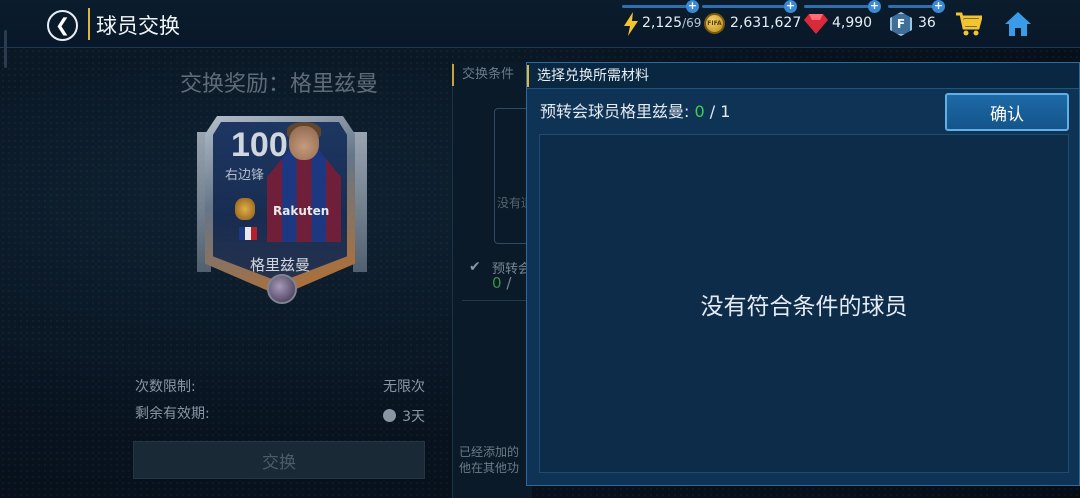 The image size is (1080, 498). I want to click on add-coins-icon: +, so click(790, 6).